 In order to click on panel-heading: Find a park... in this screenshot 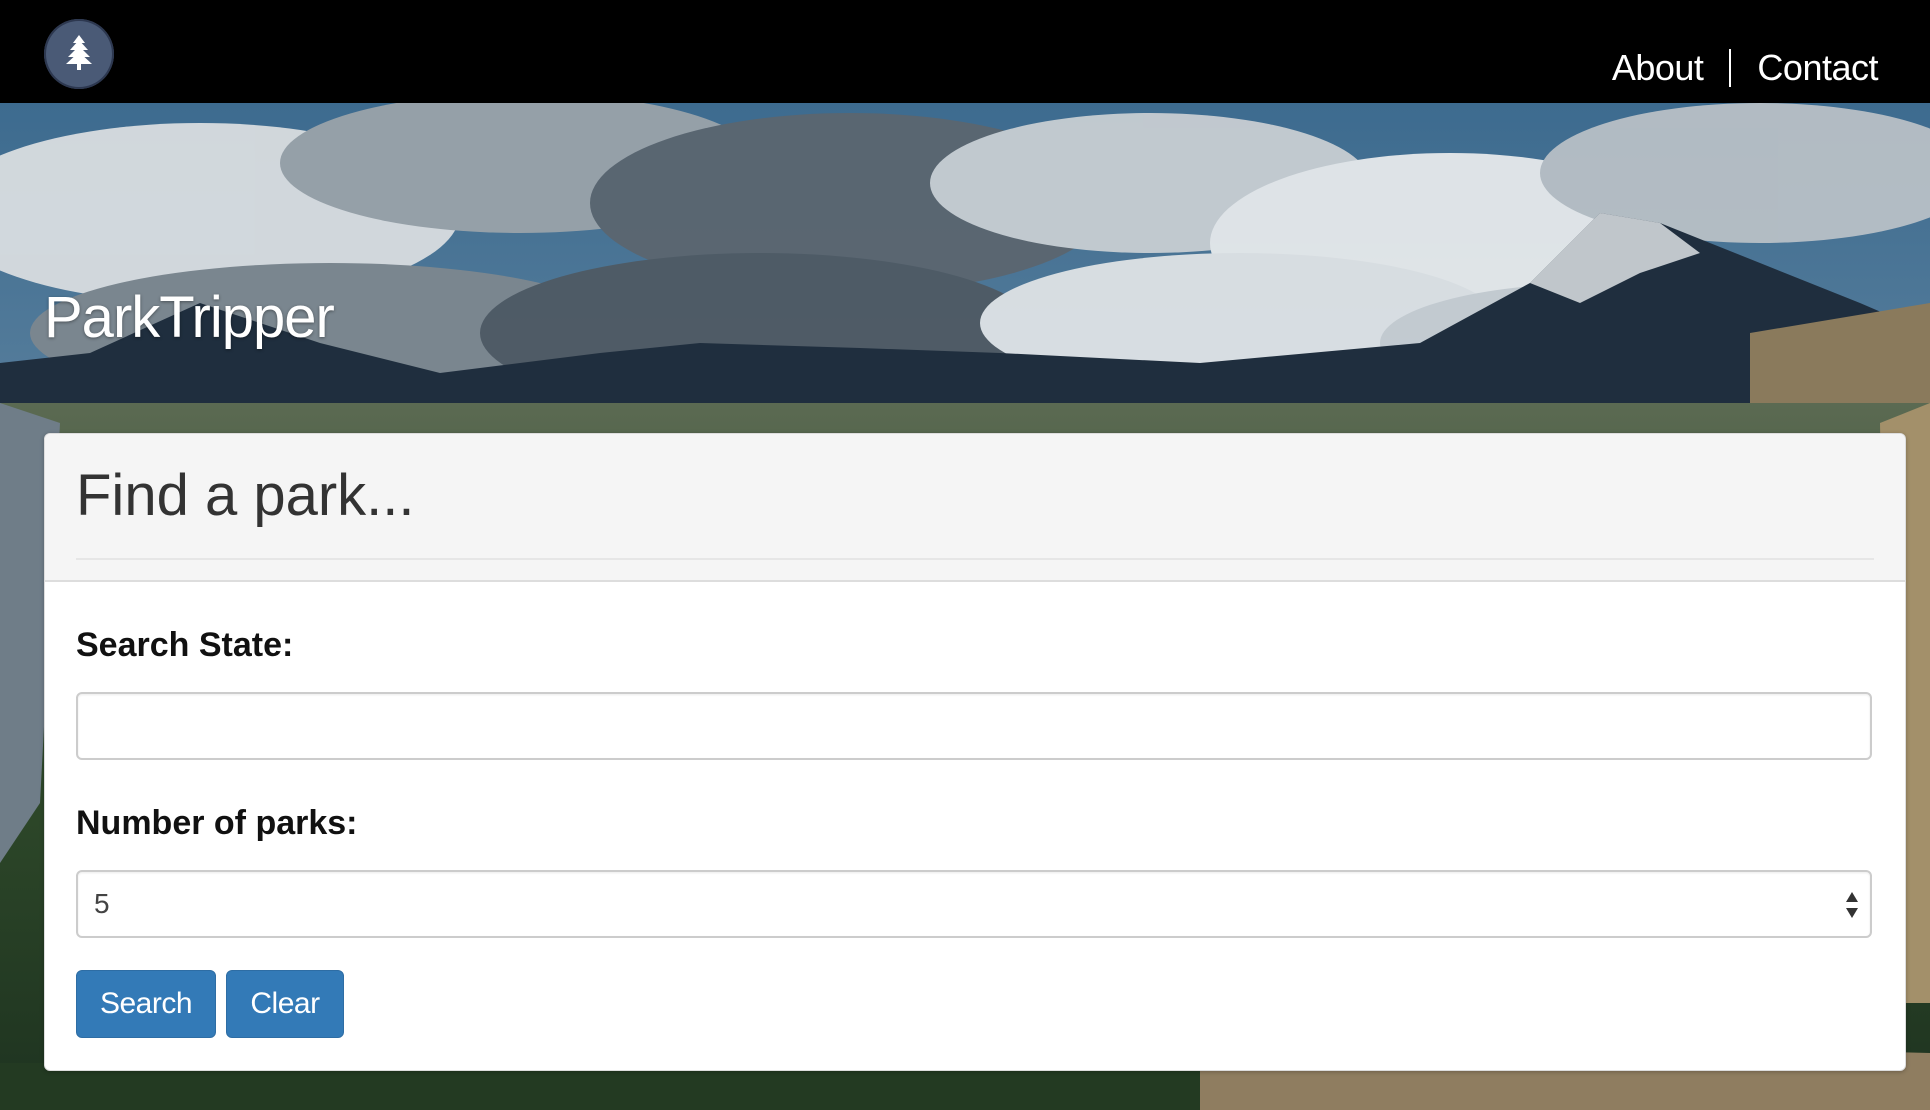, I will do `click(975, 508)`.